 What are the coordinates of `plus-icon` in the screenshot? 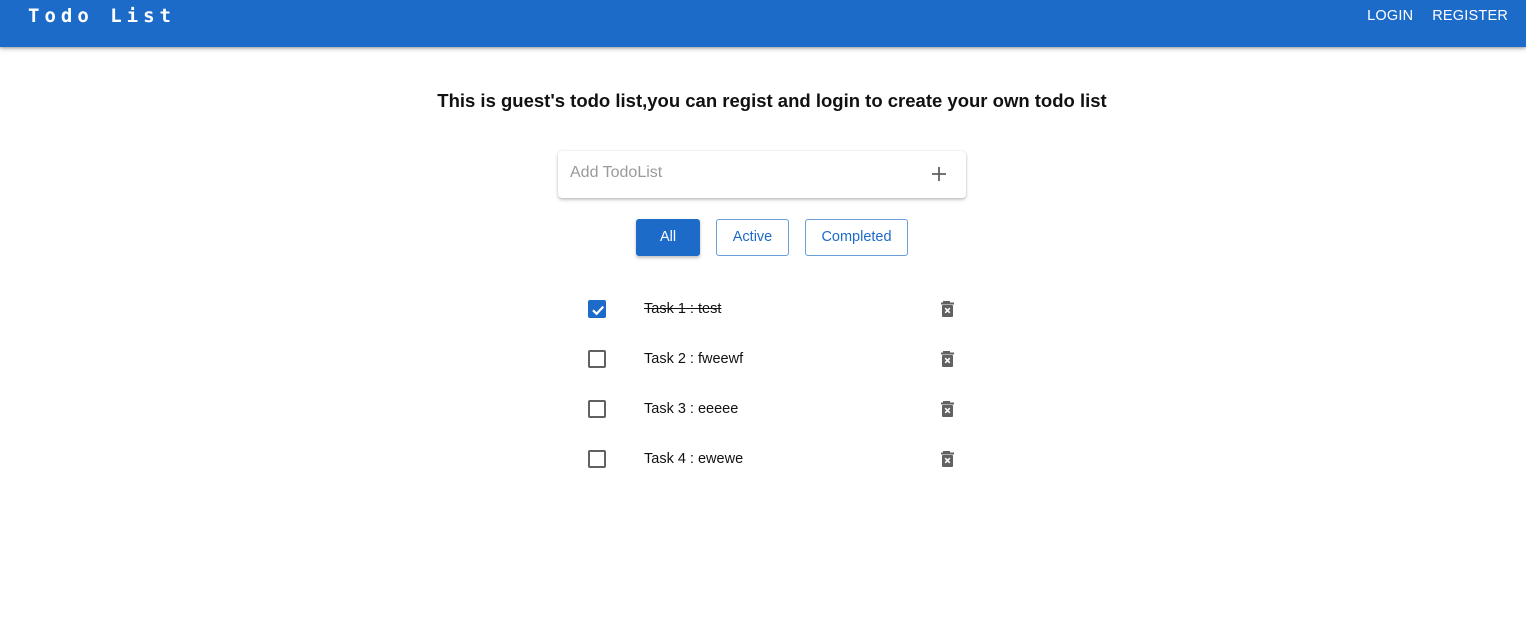 It's located at (939, 174).